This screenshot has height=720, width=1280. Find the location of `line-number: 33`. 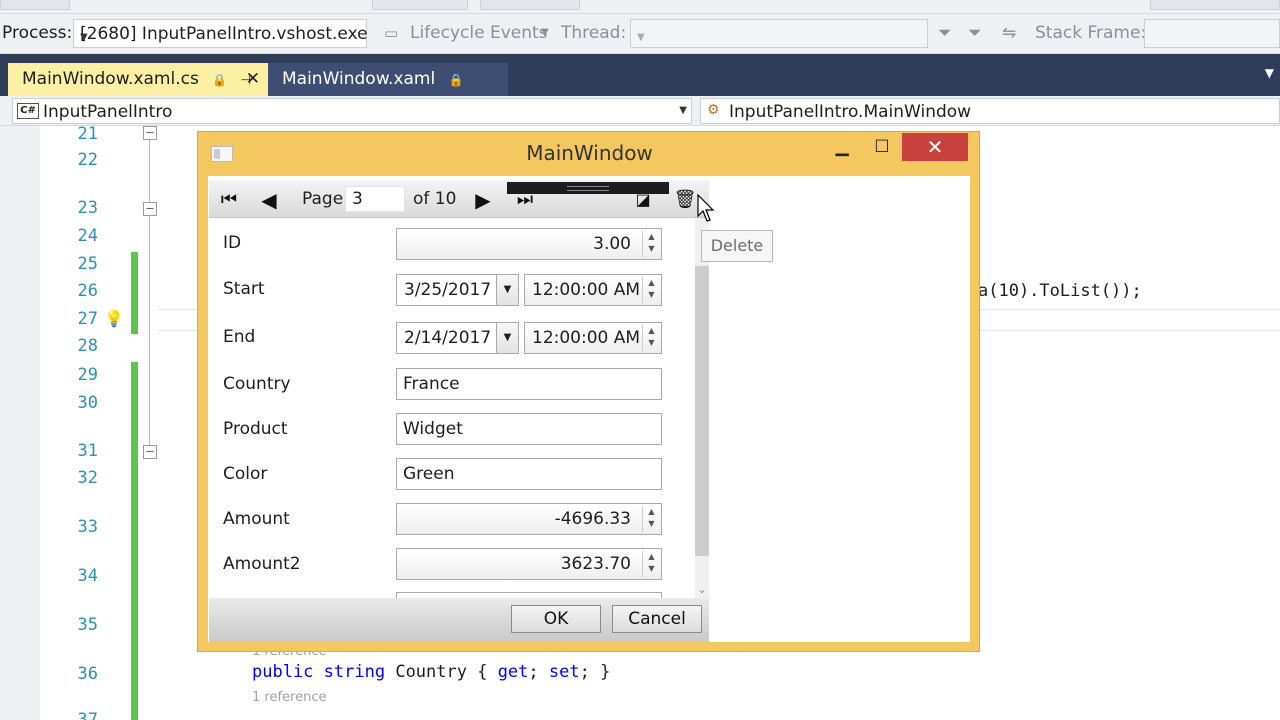

line-number: 33 is located at coordinates (87, 527).